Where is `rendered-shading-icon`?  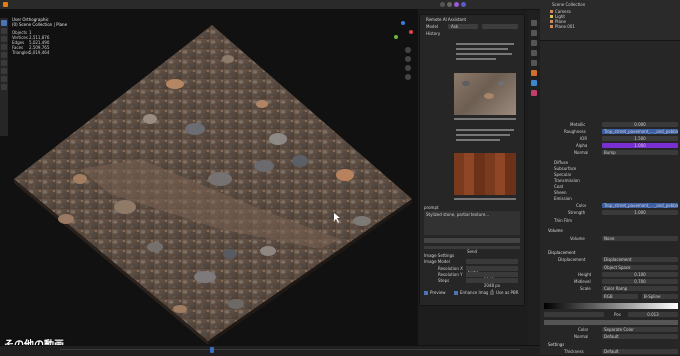
rendered-shading-icon is located at coordinates (463, 4).